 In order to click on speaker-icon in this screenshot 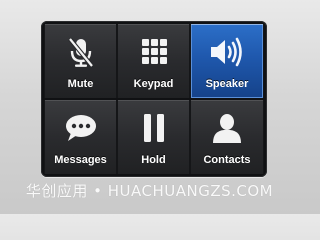, I will do `click(227, 52)`.